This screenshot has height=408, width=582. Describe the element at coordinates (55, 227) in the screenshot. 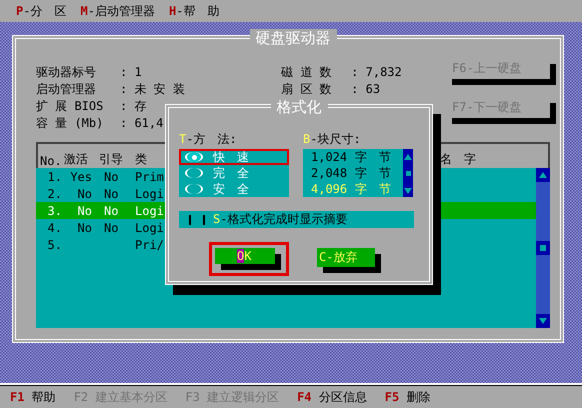

I see `table-cell: 4.` at that location.